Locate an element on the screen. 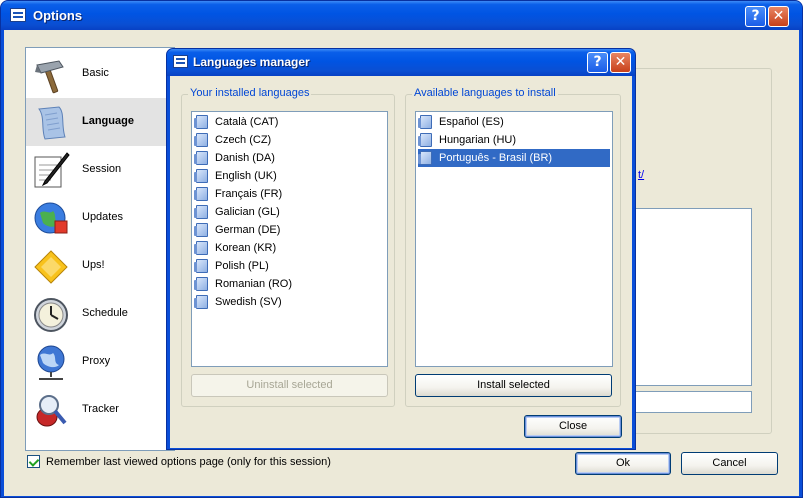  language-label: Danish (DA) is located at coordinates (245, 158).